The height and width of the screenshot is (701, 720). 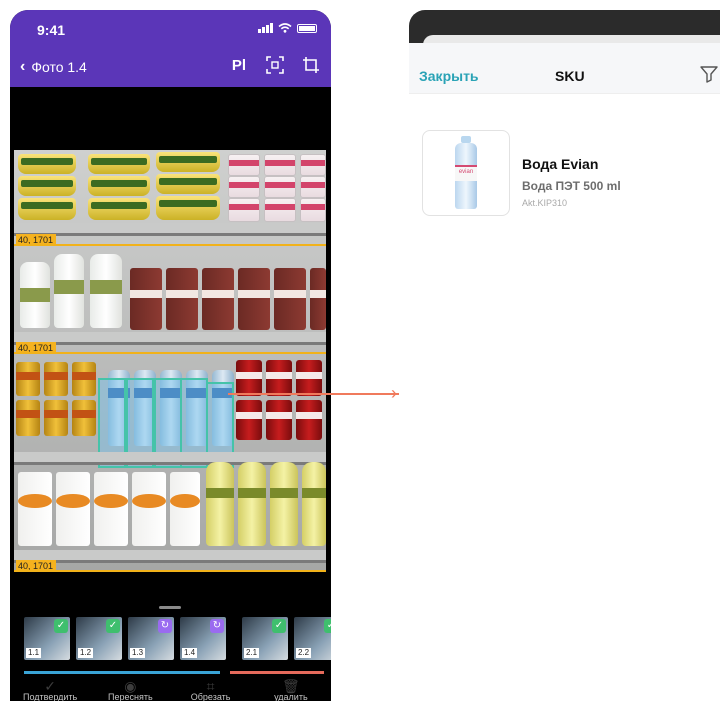 I want to click on toolbar: Pl, so click(x=275, y=65).